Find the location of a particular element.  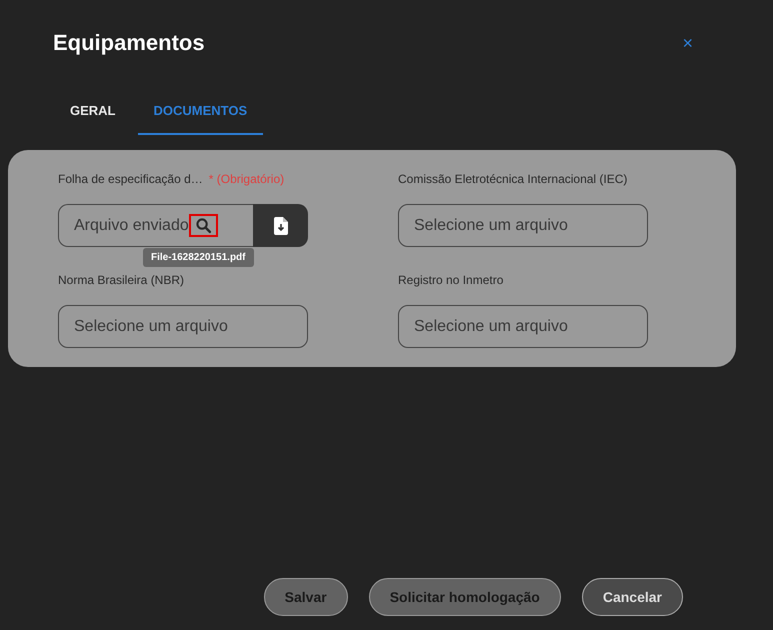

tab: GERAL is located at coordinates (93, 115).